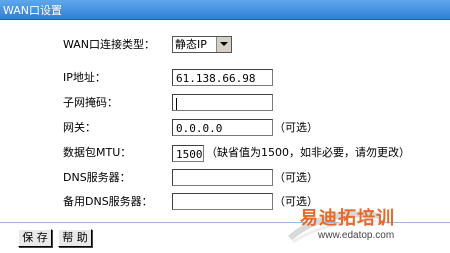 This screenshot has width=450, height=253. I want to click on dns2-label: 备用DNS服务器：, so click(108, 201).